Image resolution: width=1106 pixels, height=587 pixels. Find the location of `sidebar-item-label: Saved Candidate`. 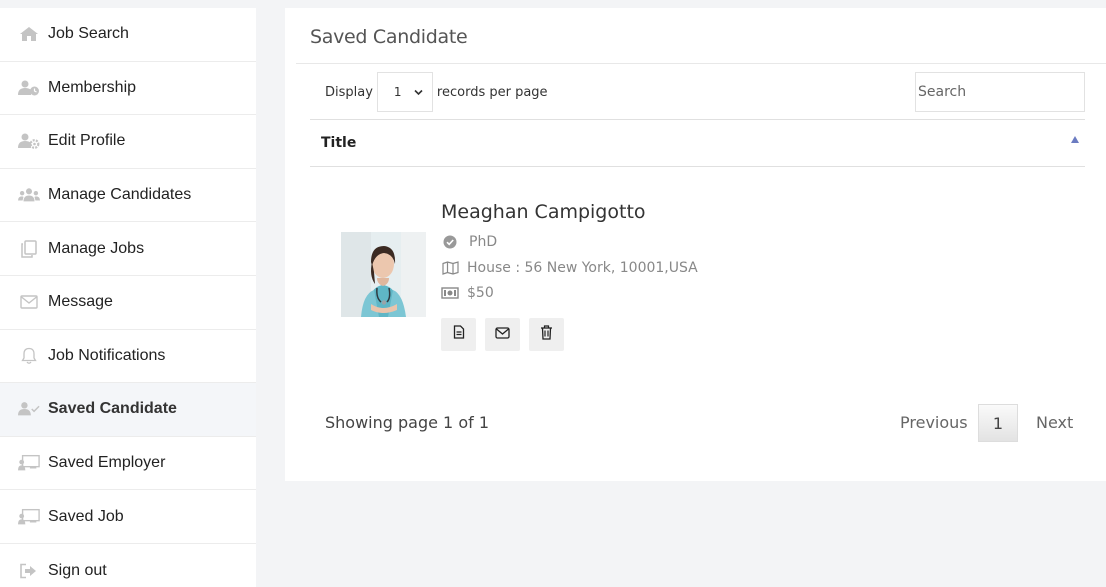

sidebar-item-label: Saved Candidate is located at coordinates (112, 409).